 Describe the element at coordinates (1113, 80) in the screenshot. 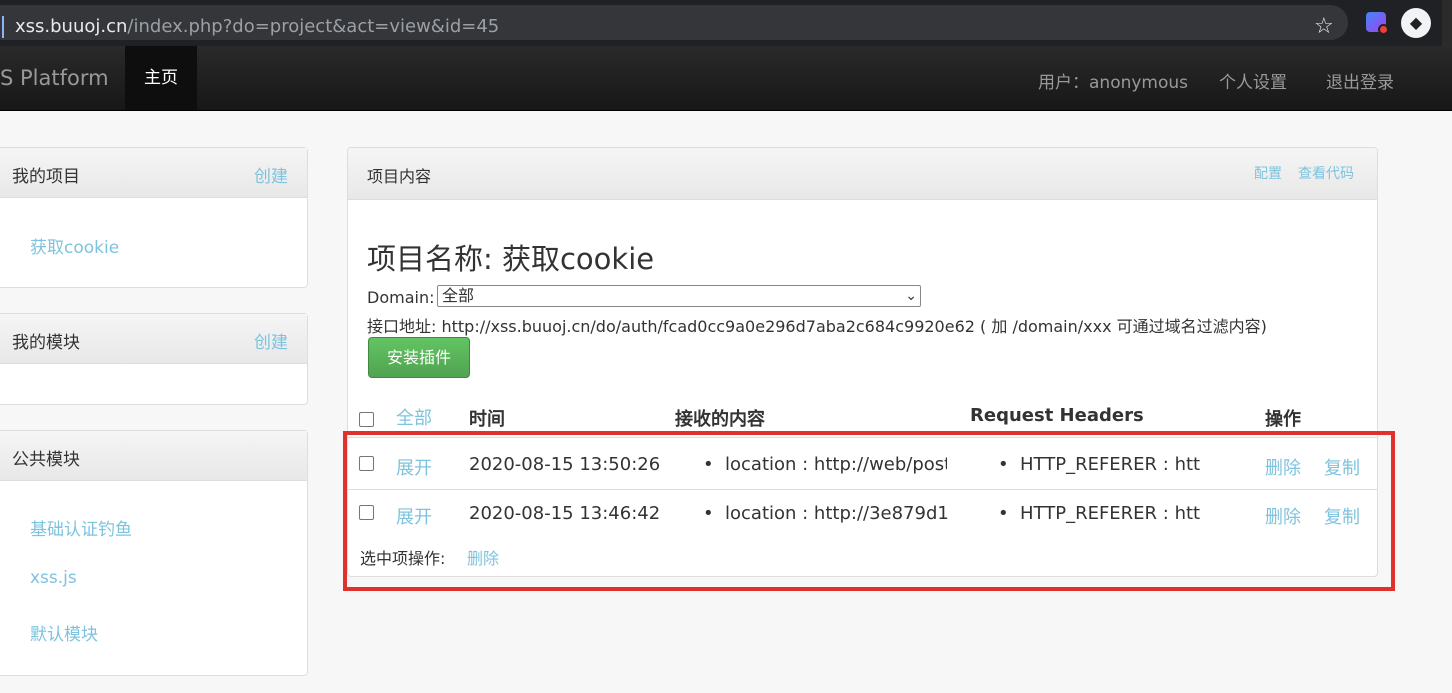

I see `nav-user: 用户：anonymous` at that location.